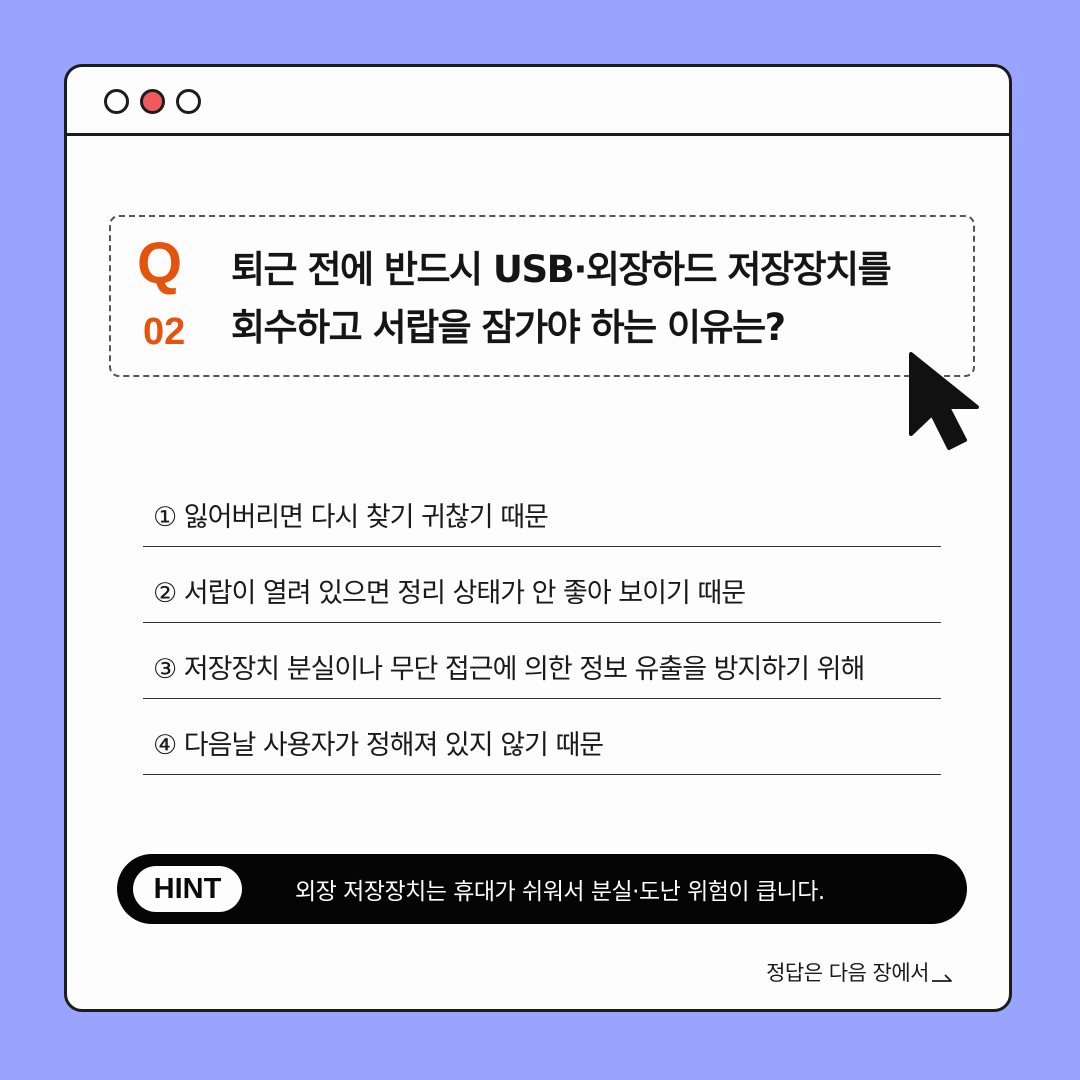 The width and height of the screenshot is (1080, 1080). I want to click on answer-option-label: ④ 다음날 사용자가 정해져 있지 않기 때문, so click(378, 745).